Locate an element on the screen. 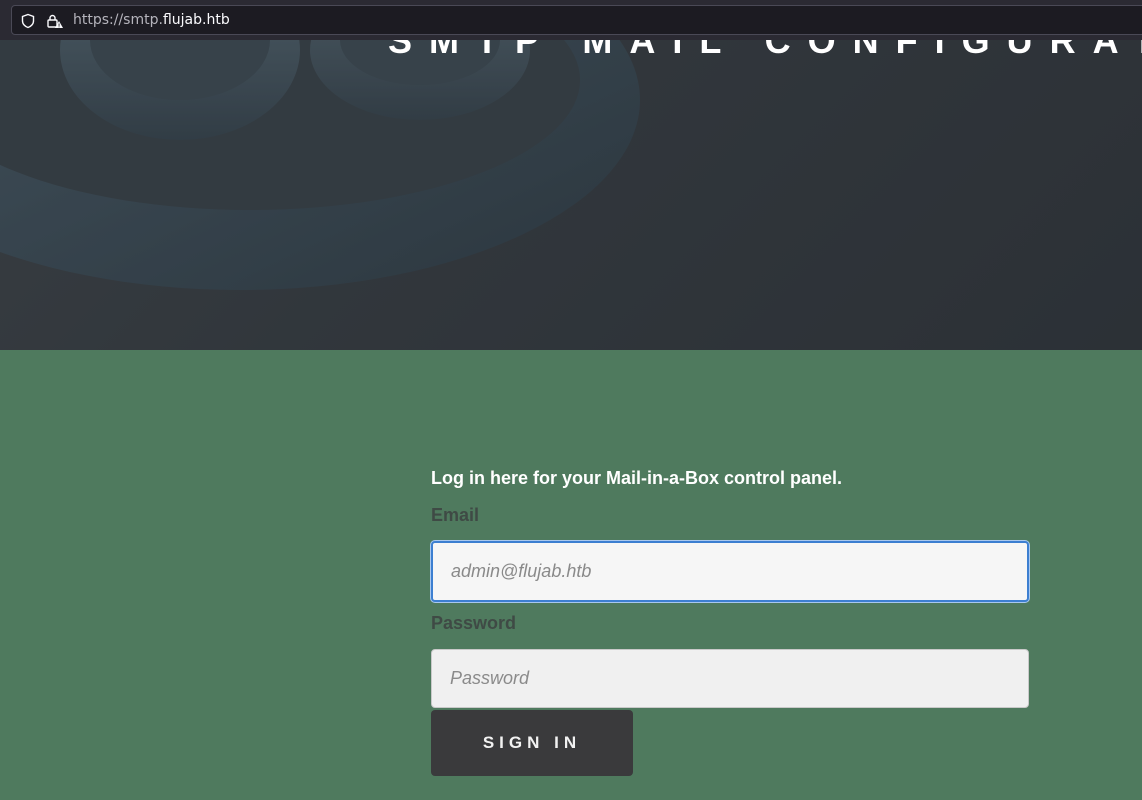 This screenshot has height=800, width=1142. password-input is located at coordinates (730, 678).